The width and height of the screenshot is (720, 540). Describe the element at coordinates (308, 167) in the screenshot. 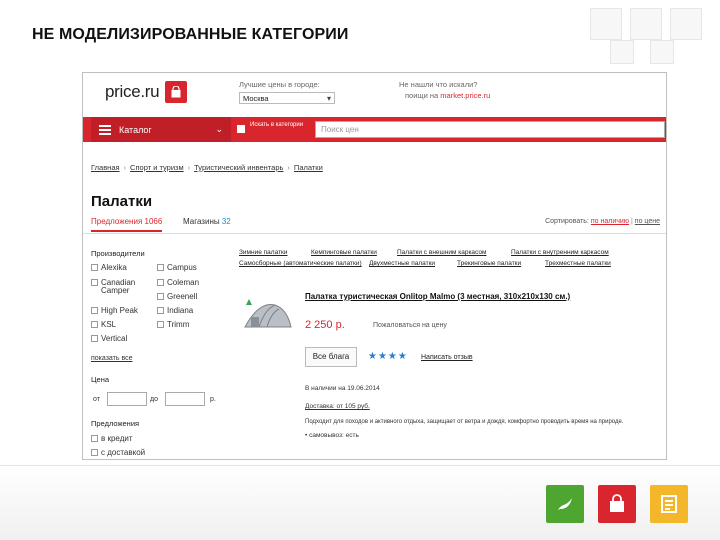

I see `breadcrumb-item: Палатки` at that location.